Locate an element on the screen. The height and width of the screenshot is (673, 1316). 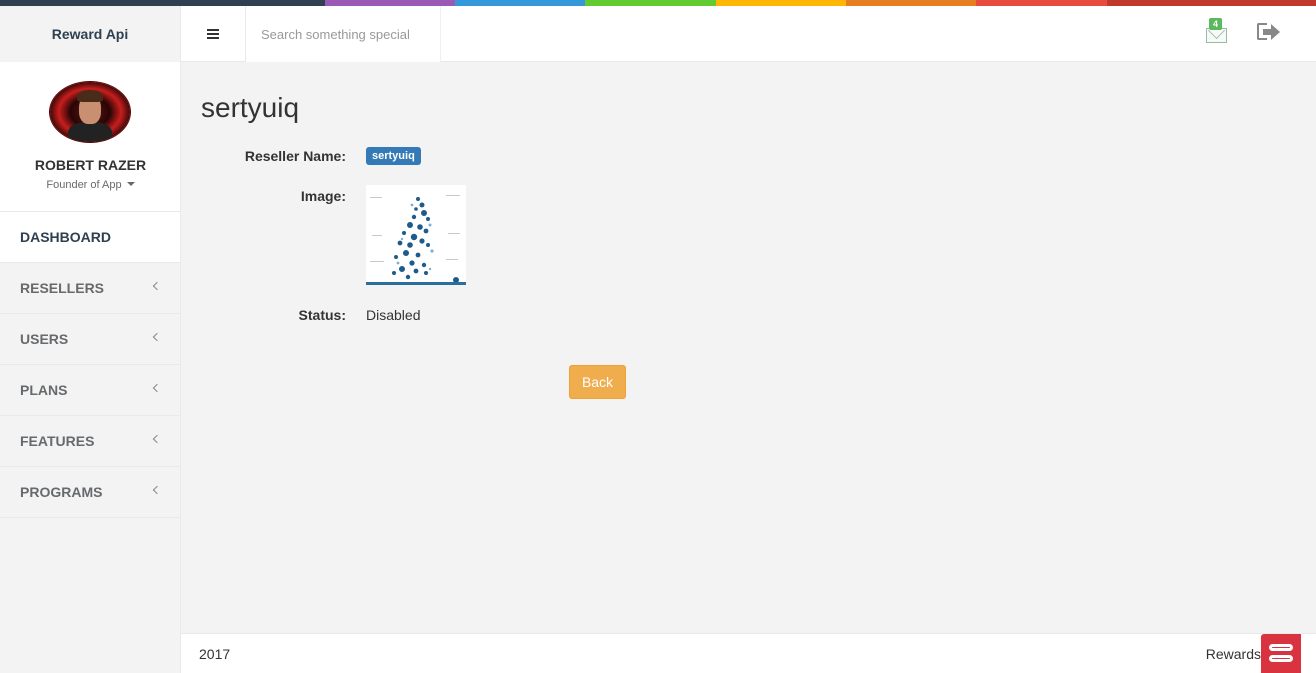
messages-button: 4 is located at coordinates (1217, 33).